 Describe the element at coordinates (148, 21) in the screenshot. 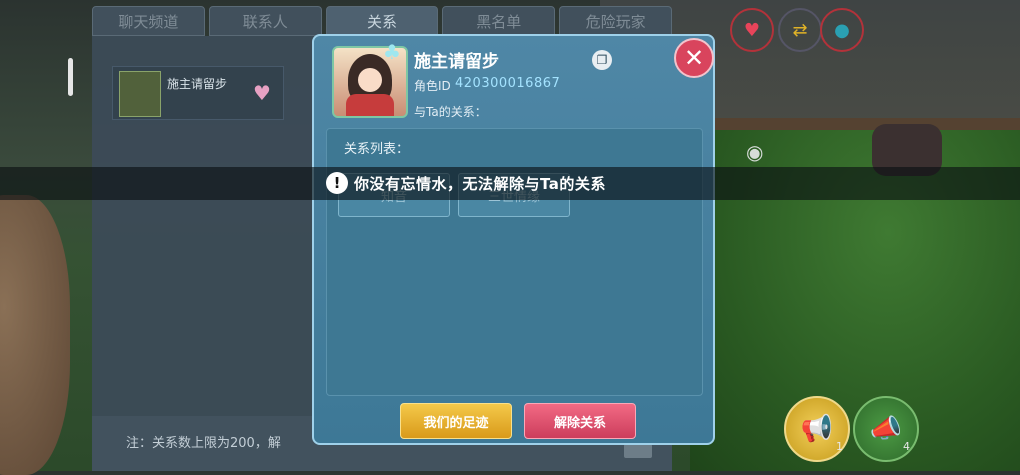

I see `tab-chat: 聊天频道` at that location.